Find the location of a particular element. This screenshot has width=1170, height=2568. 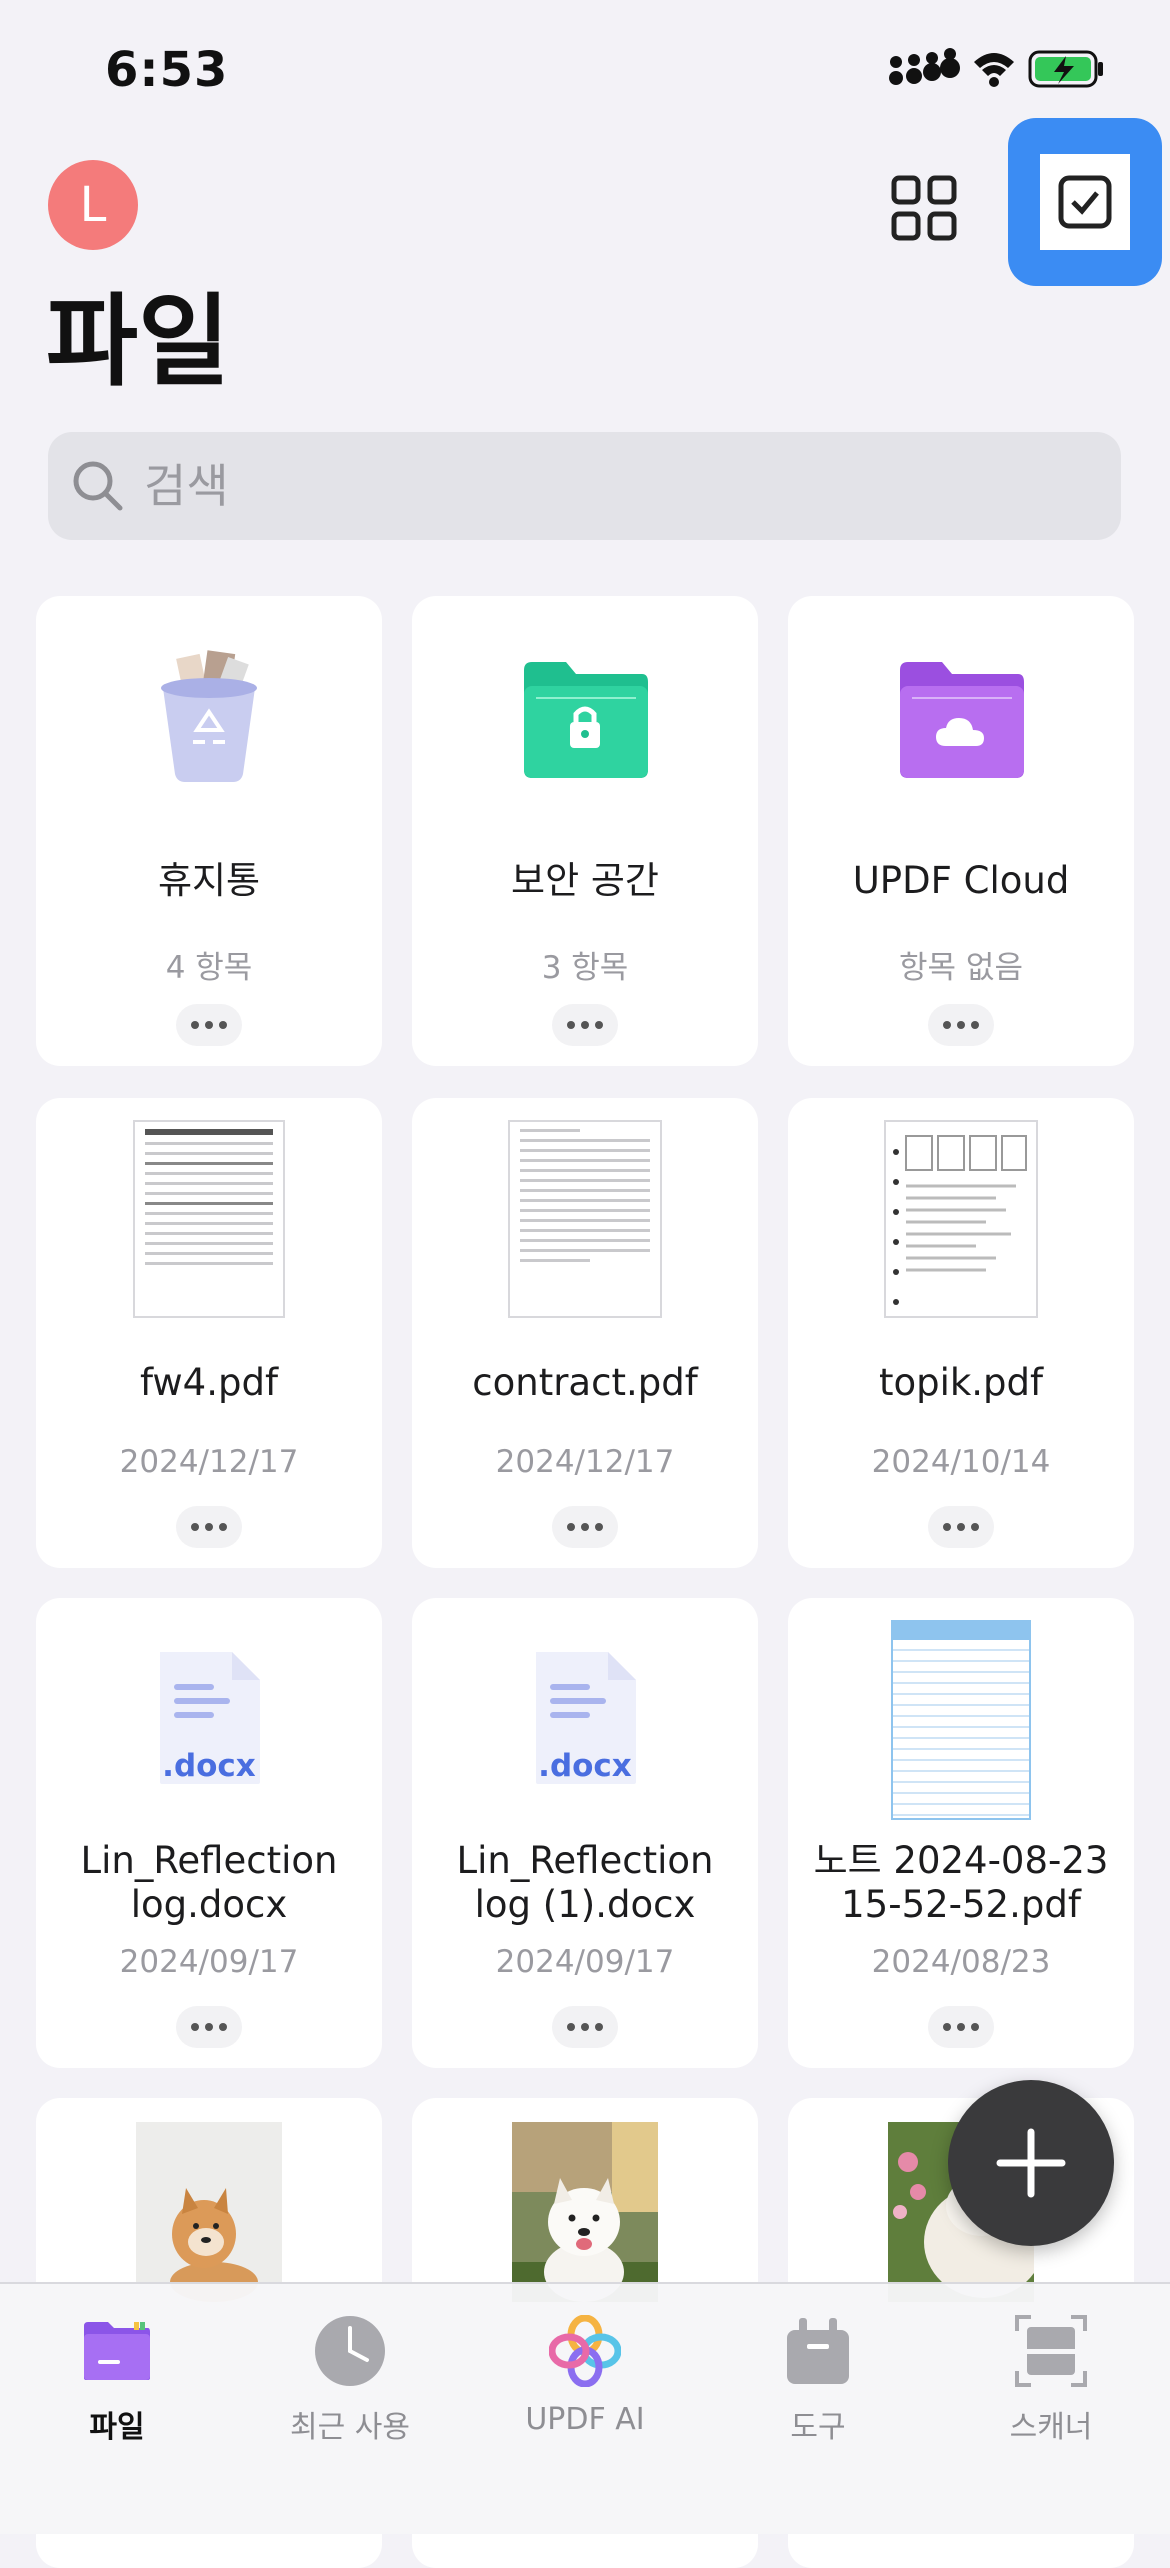

ai-icon is located at coordinates (585, 2351).